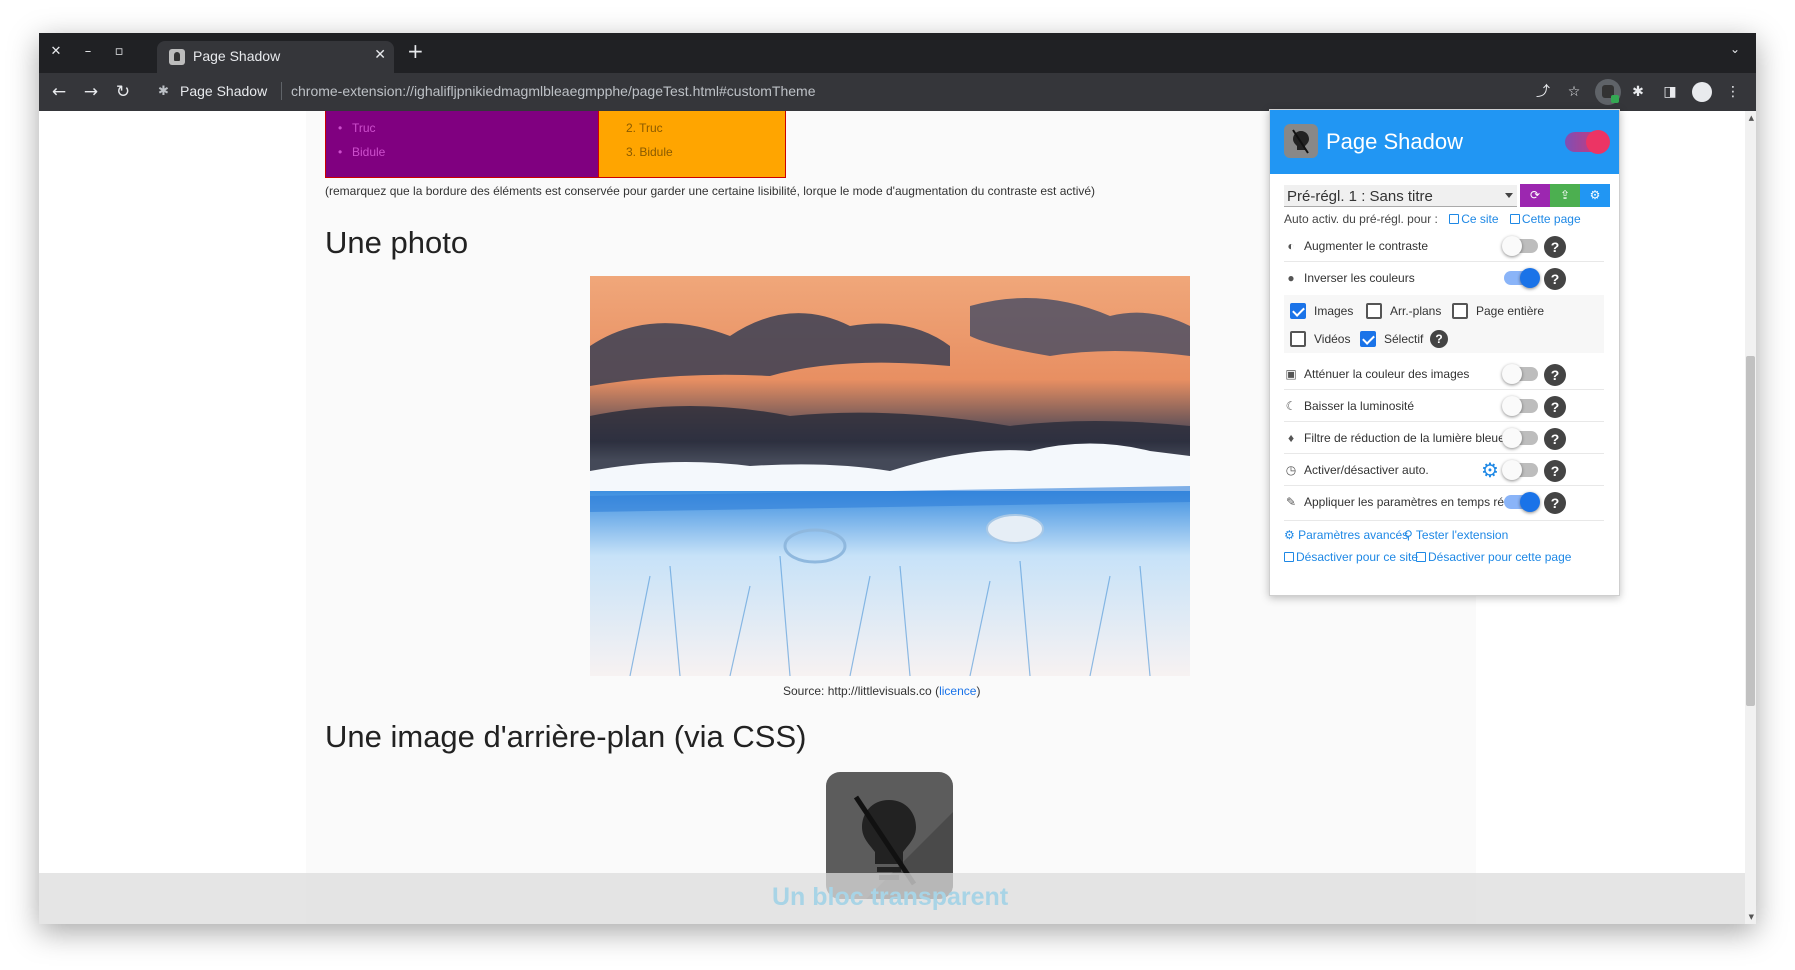 The height and width of the screenshot is (970, 1795). What do you see at coordinates (1490, 471) in the screenshot?
I see `auto-enable-settings-gear-icon: ⚙` at bounding box center [1490, 471].